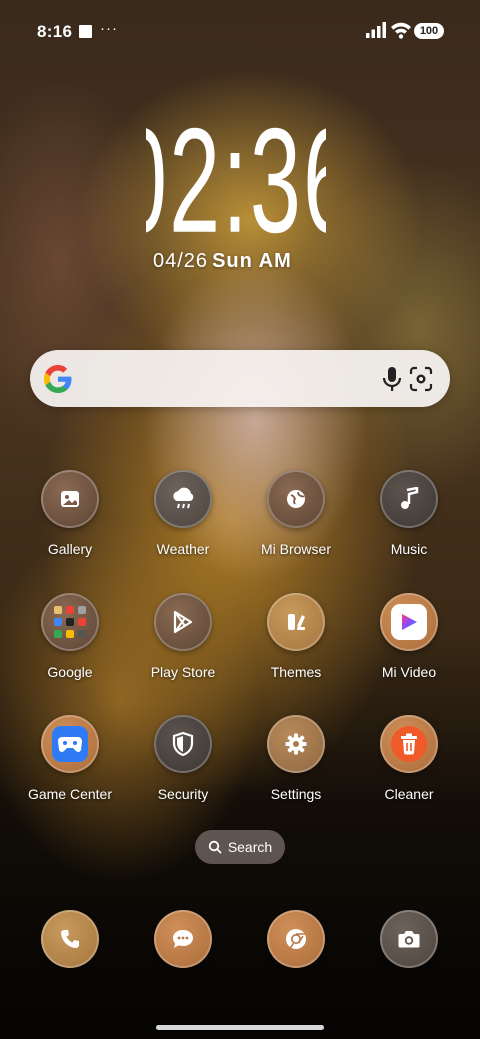 This screenshot has height=1039, width=480. Describe the element at coordinates (240, 1027) in the screenshot. I see `home-indicator` at that location.